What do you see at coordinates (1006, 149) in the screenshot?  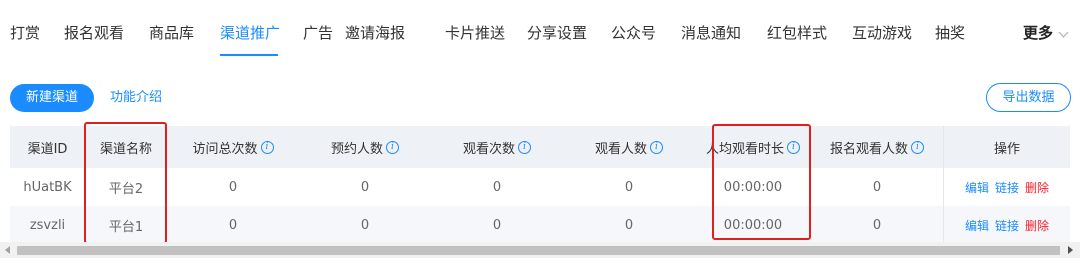 I see `col-header-actions: 操作` at bounding box center [1006, 149].